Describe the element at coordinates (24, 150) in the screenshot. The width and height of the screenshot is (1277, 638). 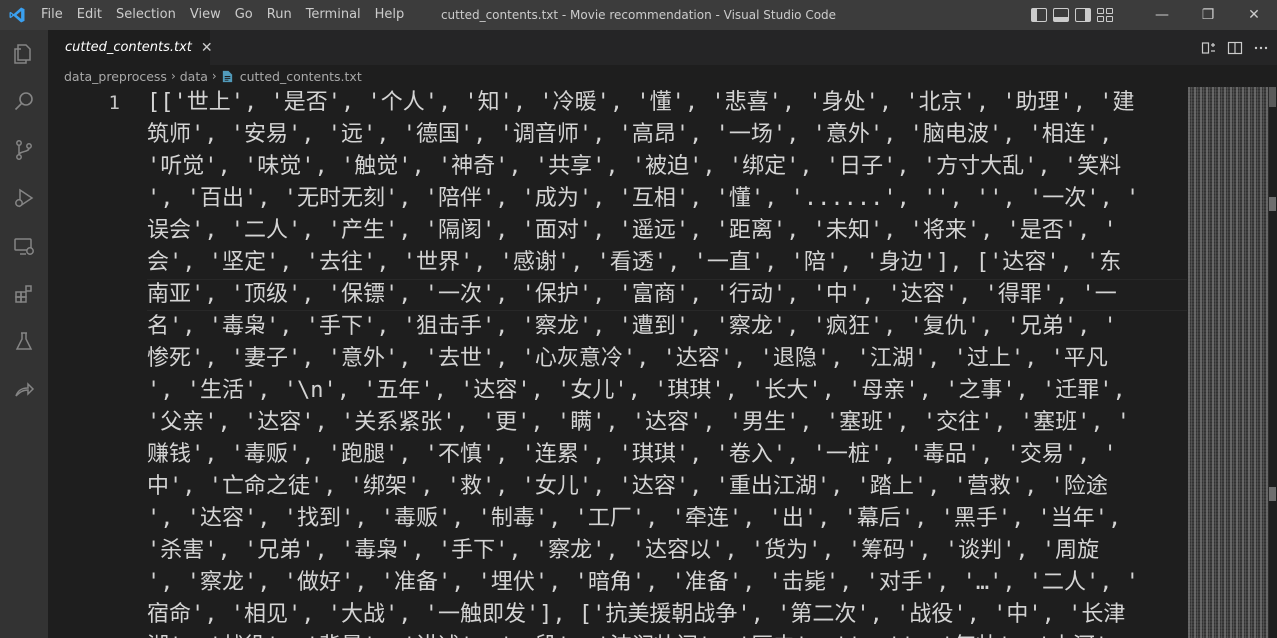
I see `source-control-icon` at that location.